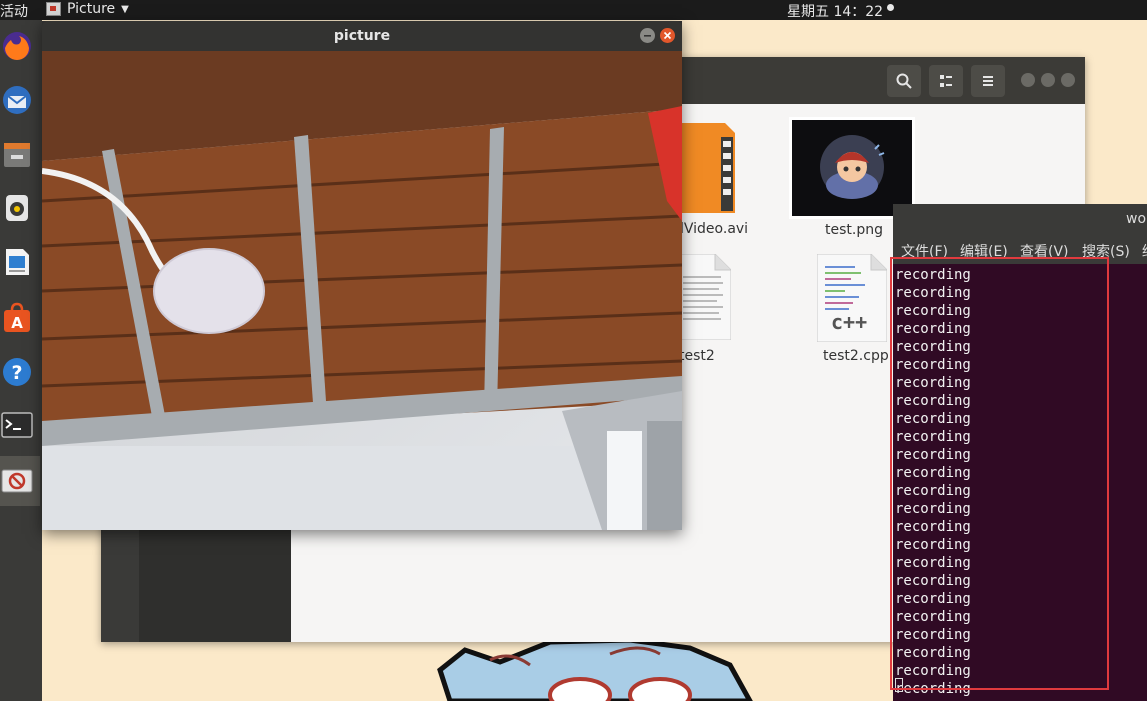 This screenshot has height=701, width=1147. Describe the element at coordinates (17, 208) in the screenshot. I see `rhythmbox-icon` at that location.